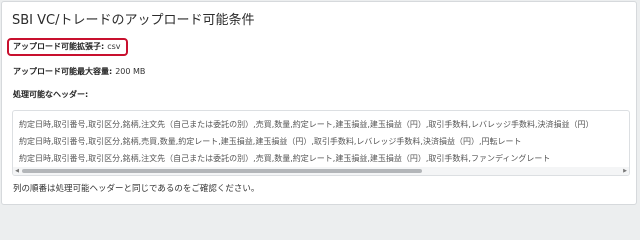 This screenshot has height=240, width=640. I want to click on horizontal-scrollbar: ◀ ▶, so click(321, 171).